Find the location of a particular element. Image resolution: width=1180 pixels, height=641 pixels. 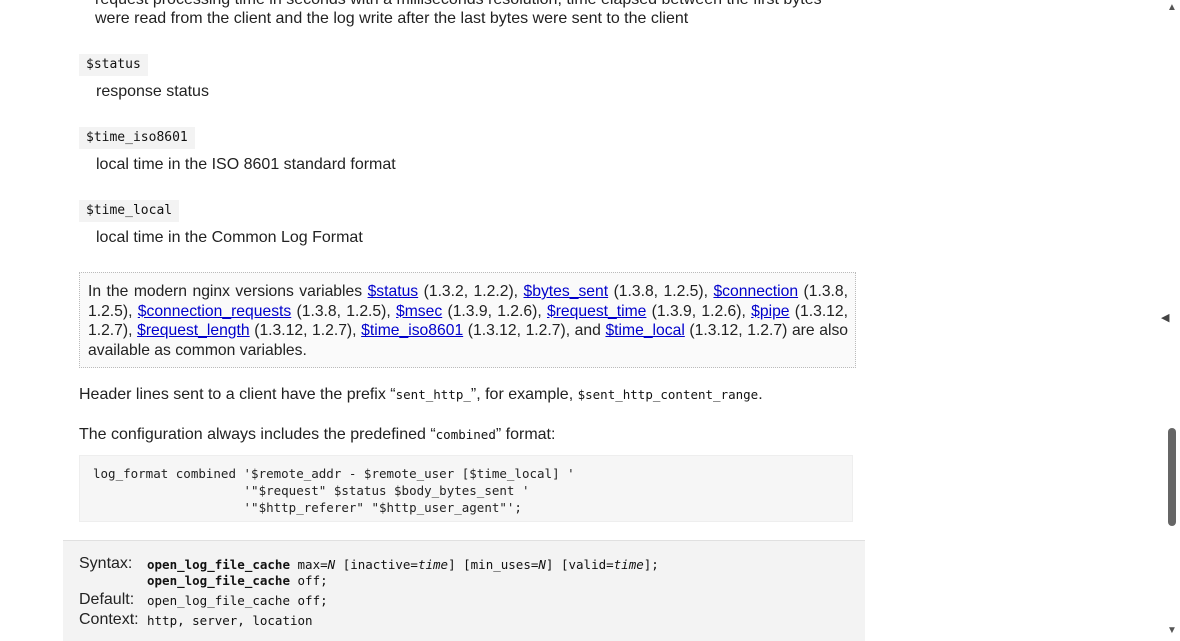

syntax-param: N is located at coordinates (542, 564).